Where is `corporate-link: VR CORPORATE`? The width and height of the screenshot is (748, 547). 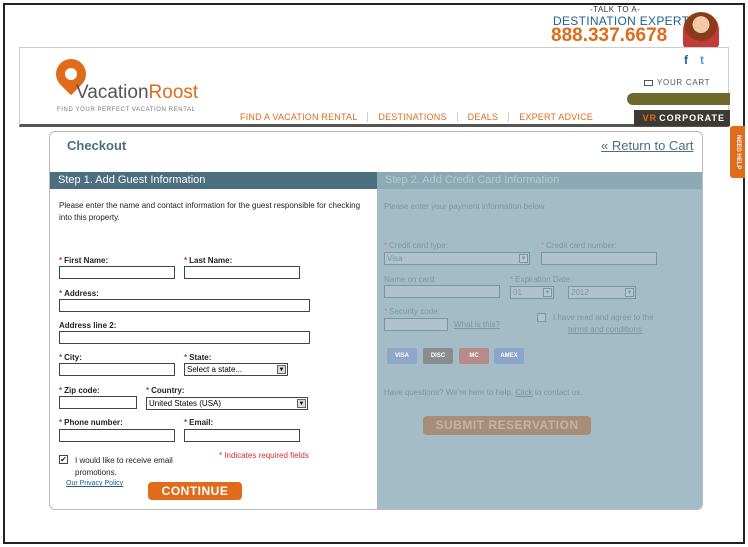 corporate-link: VR CORPORATE is located at coordinates (682, 118).